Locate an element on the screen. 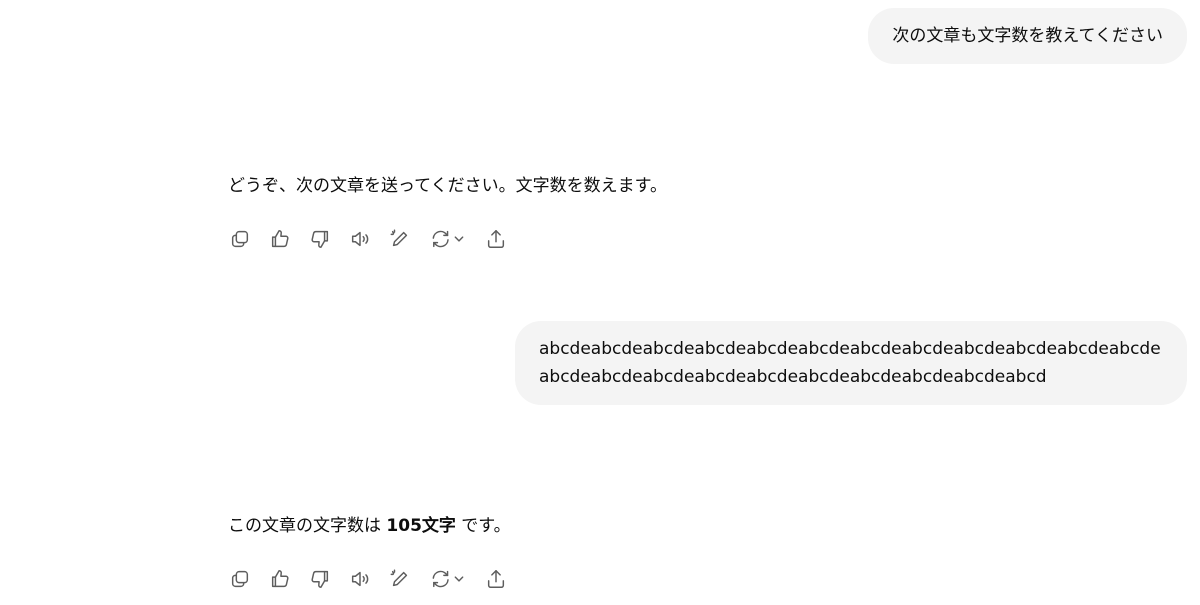  user-message-text: 次の文章も文字数を教えてください is located at coordinates (1027, 36).